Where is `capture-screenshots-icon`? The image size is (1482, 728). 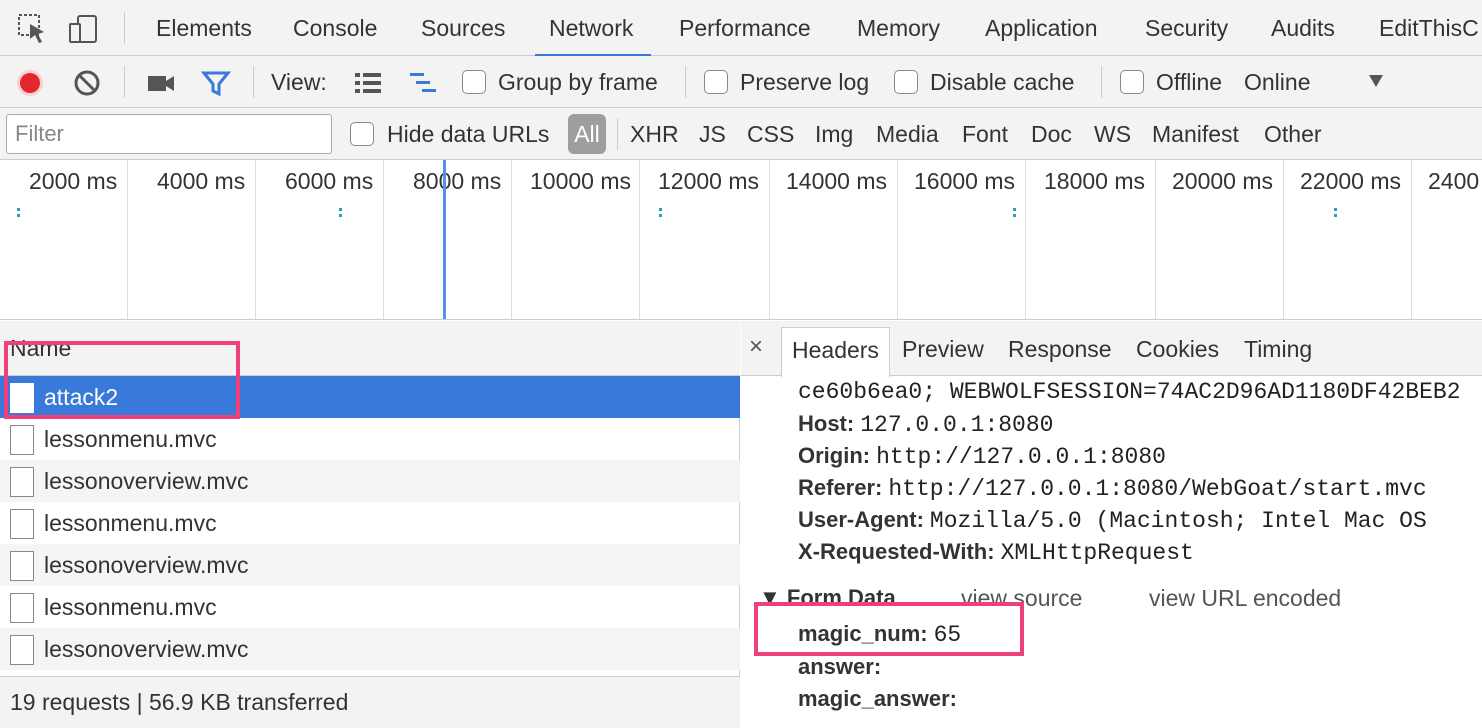 capture-screenshots-icon is located at coordinates (161, 83).